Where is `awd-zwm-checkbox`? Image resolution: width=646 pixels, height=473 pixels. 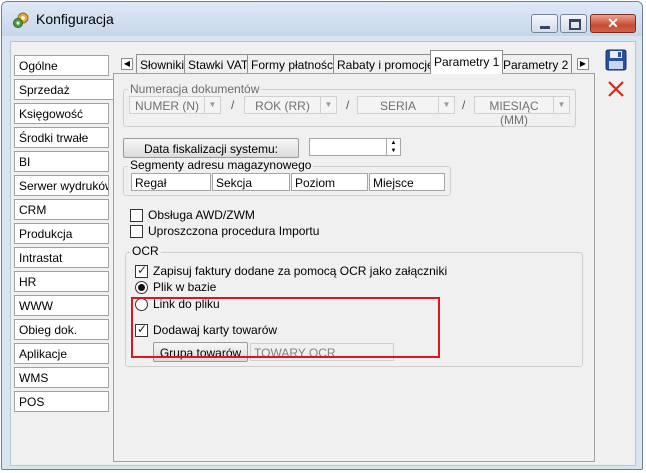
awd-zwm-checkbox is located at coordinates (136, 215).